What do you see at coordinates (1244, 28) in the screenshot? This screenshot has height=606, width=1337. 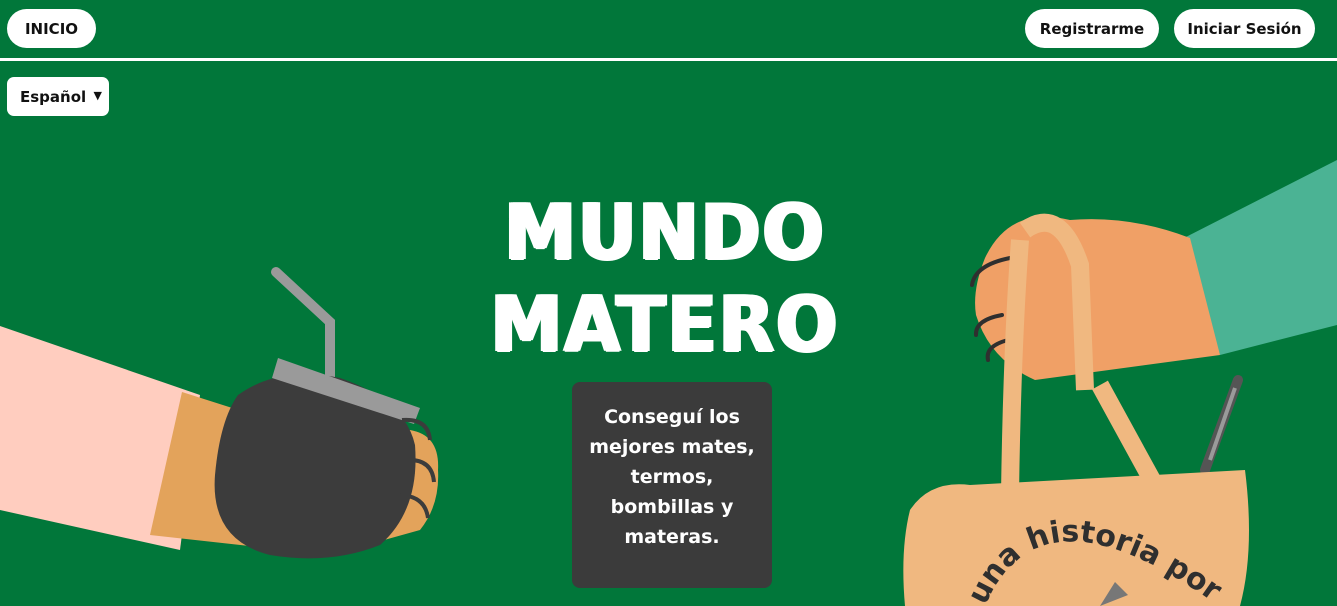 I see `login-button: Iniciar Sesión` at bounding box center [1244, 28].